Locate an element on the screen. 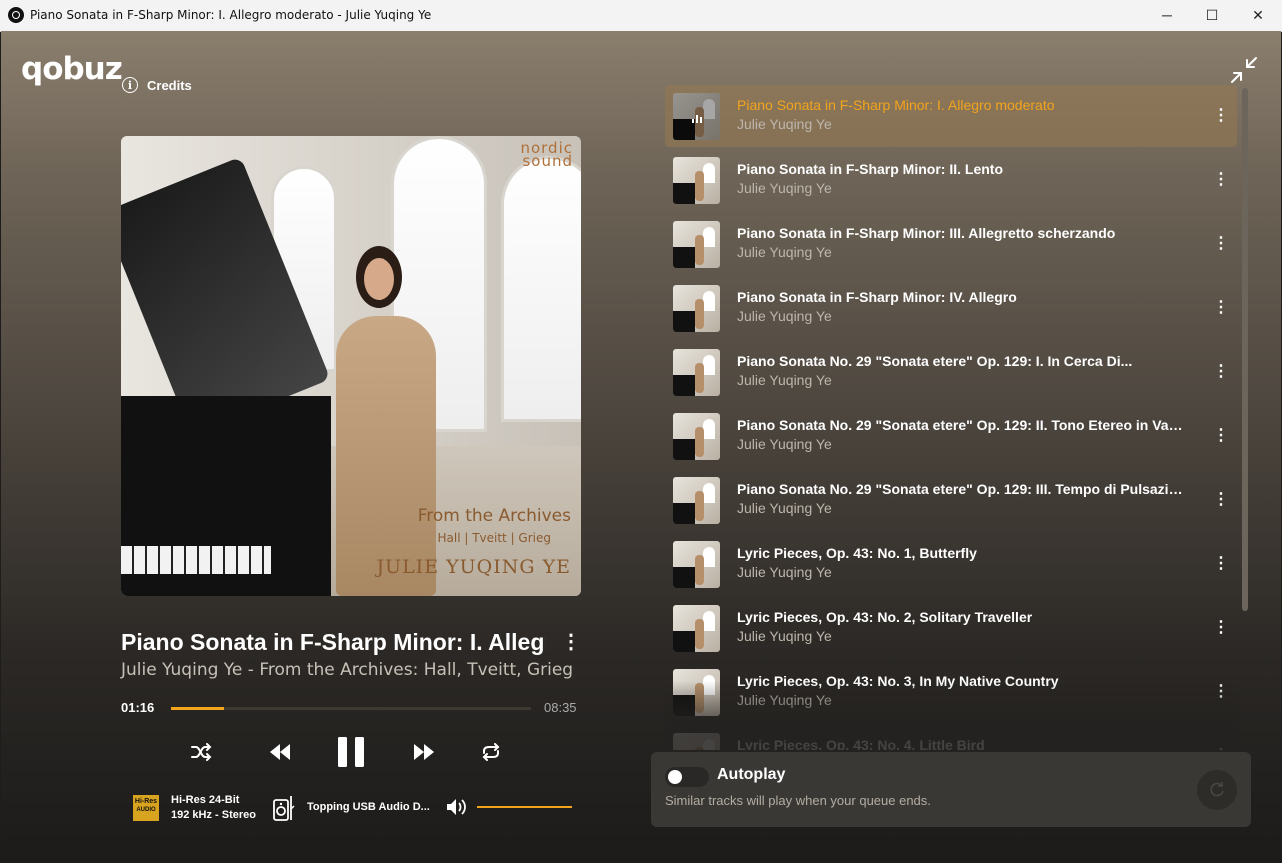  current-time: 01:16 is located at coordinates (138, 707).